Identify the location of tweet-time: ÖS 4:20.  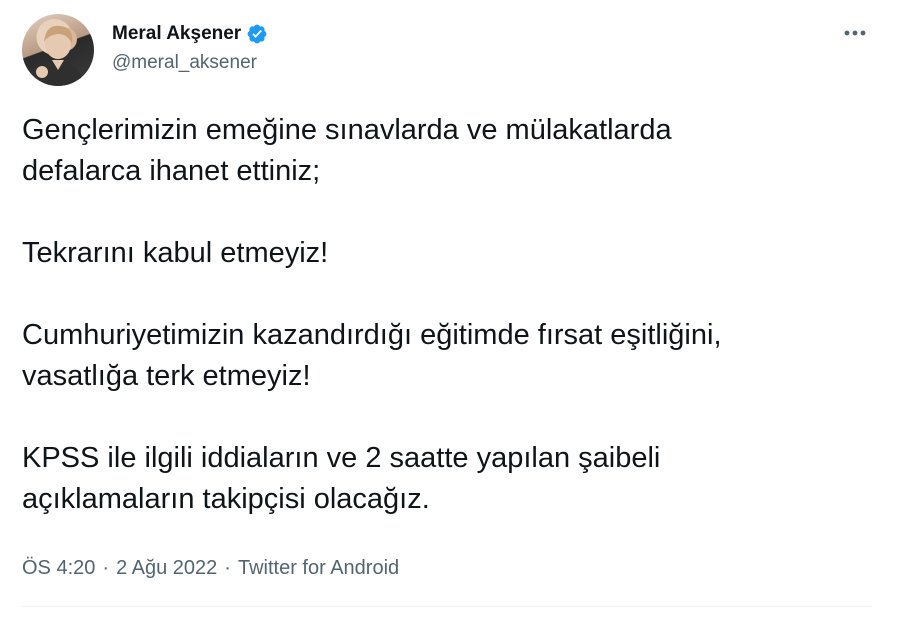
(58, 568).